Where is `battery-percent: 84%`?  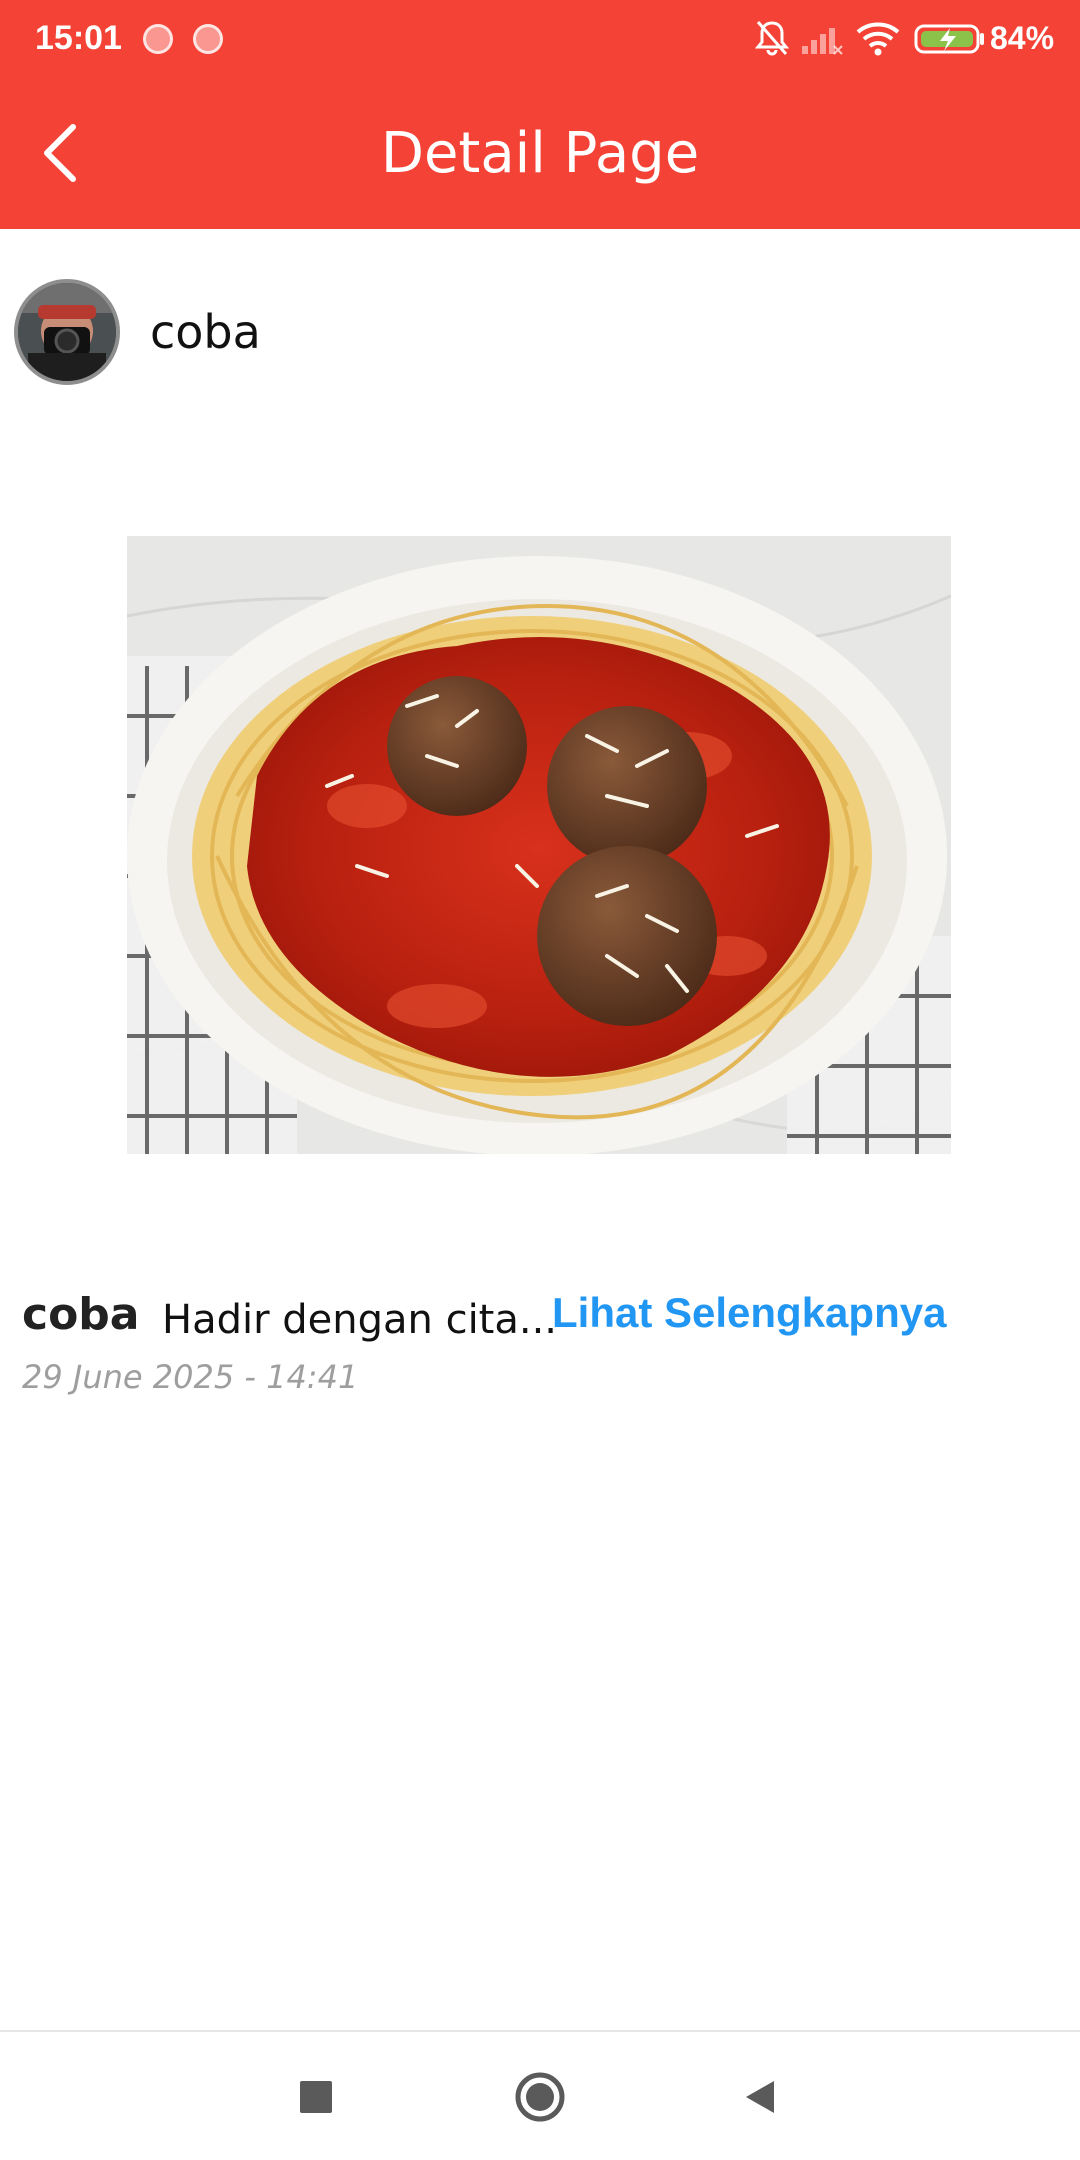 battery-percent: 84% is located at coordinates (1022, 38).